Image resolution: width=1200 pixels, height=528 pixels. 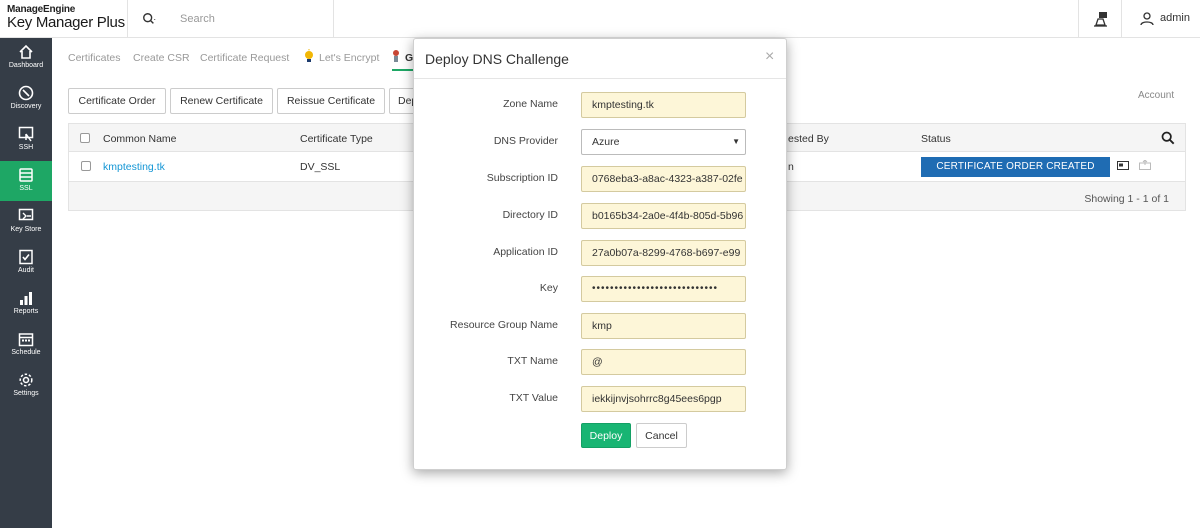 I want to click on sidebar-item-label: Discovery, so click(x=26, y=106).